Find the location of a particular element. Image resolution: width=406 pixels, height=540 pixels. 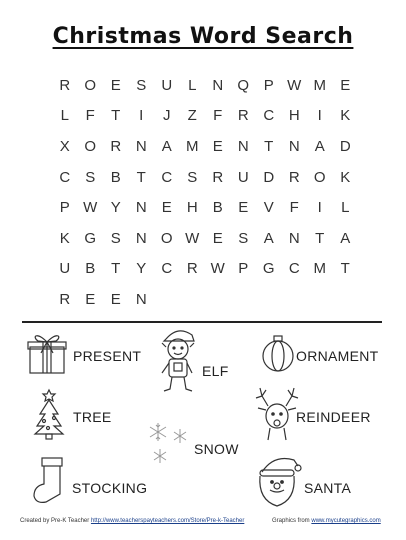

stocking-icon is located at coordinates (49, 481).